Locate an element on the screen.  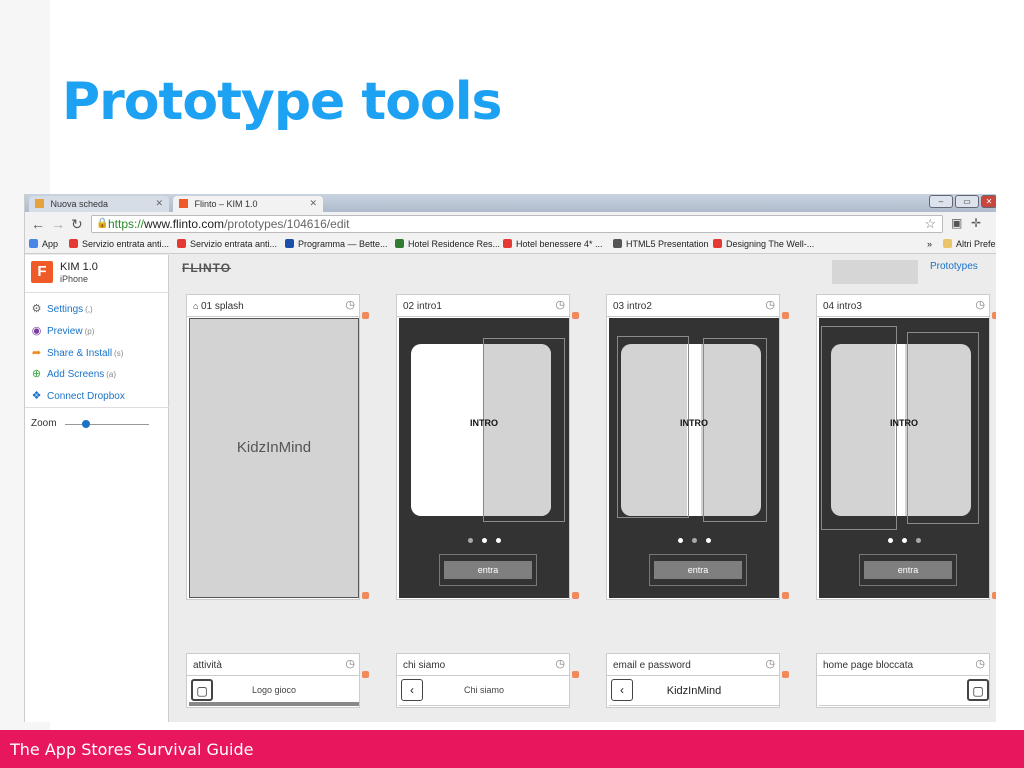
plus-circle-icon: ⊕ is located at coordinates (36, 374).